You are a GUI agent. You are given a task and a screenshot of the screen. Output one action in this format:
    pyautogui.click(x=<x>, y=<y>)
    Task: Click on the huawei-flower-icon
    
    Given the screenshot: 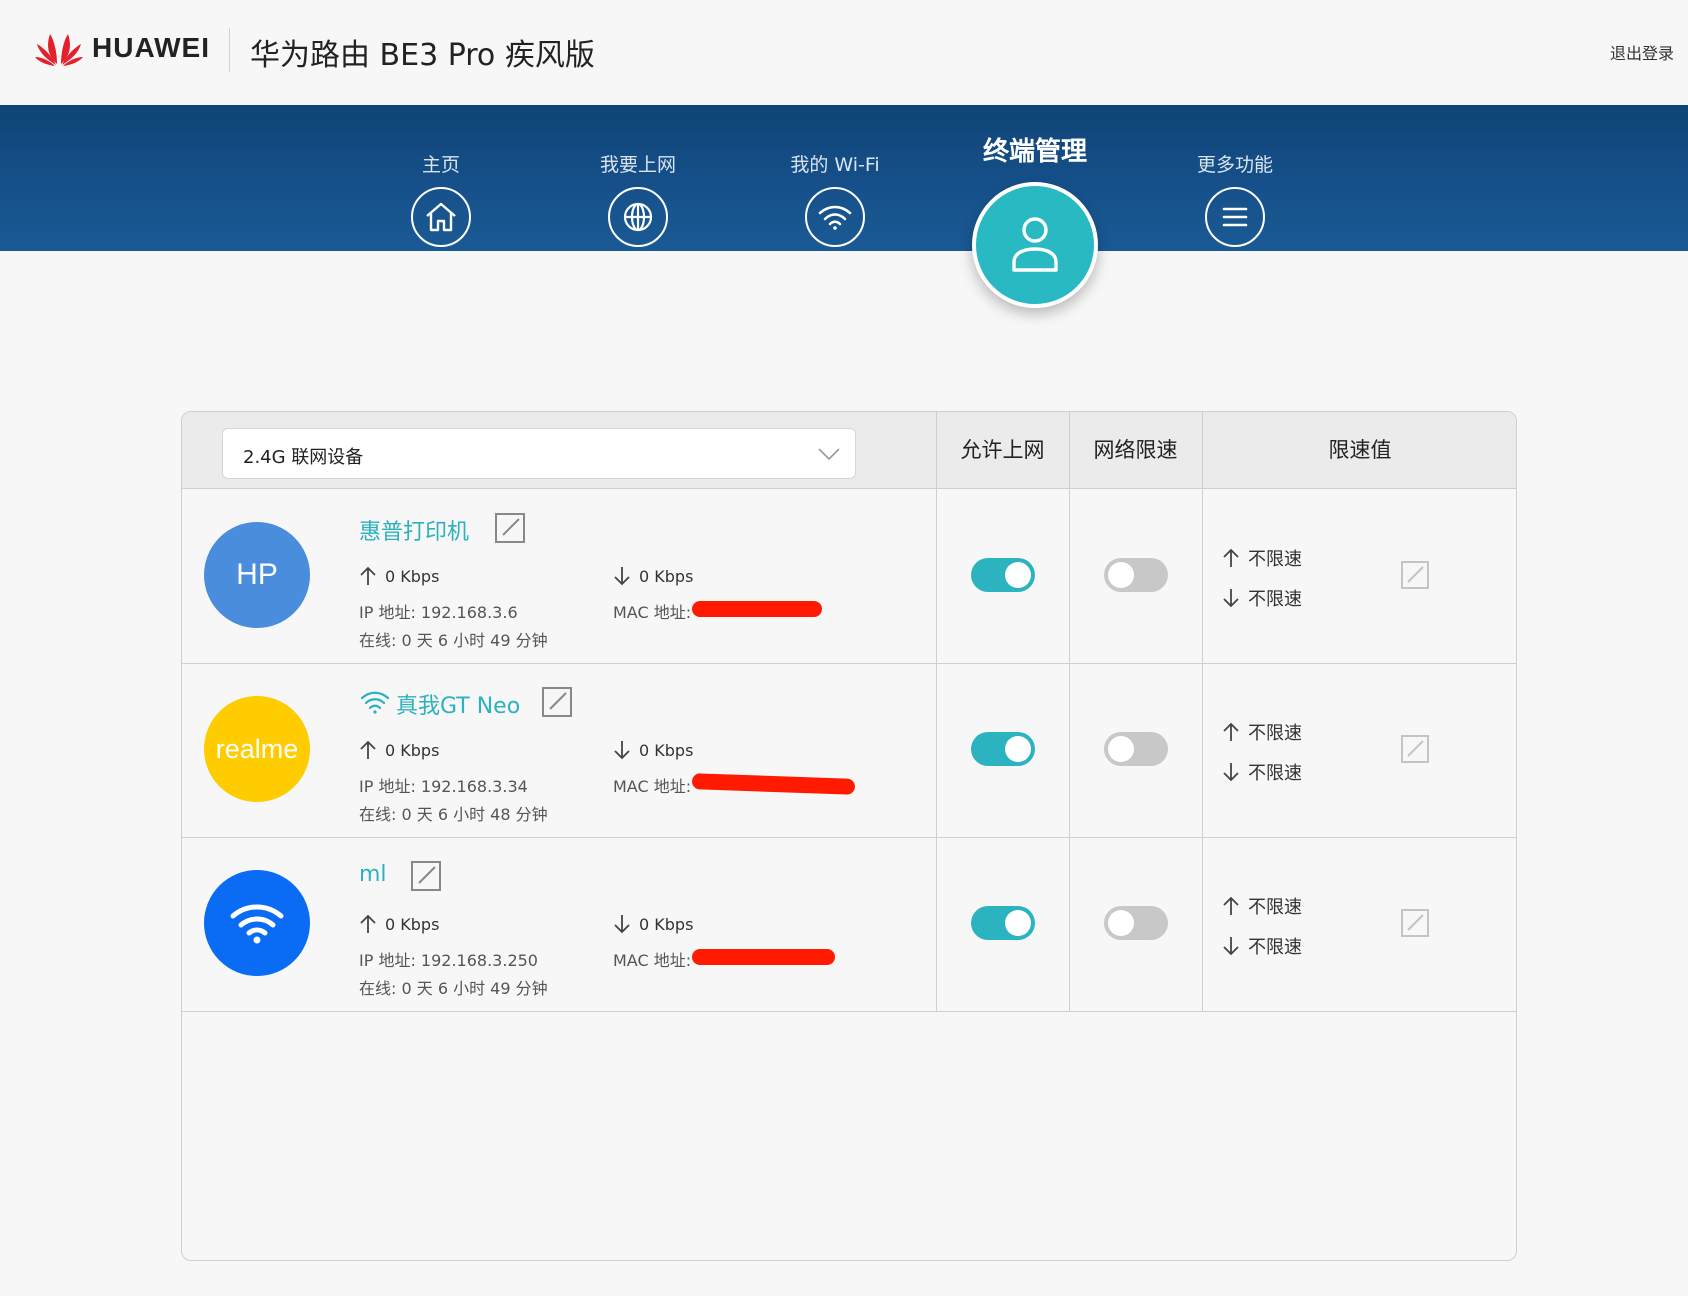 What is the action you would take?
    pyautogui.click(x=59, y=50)
    